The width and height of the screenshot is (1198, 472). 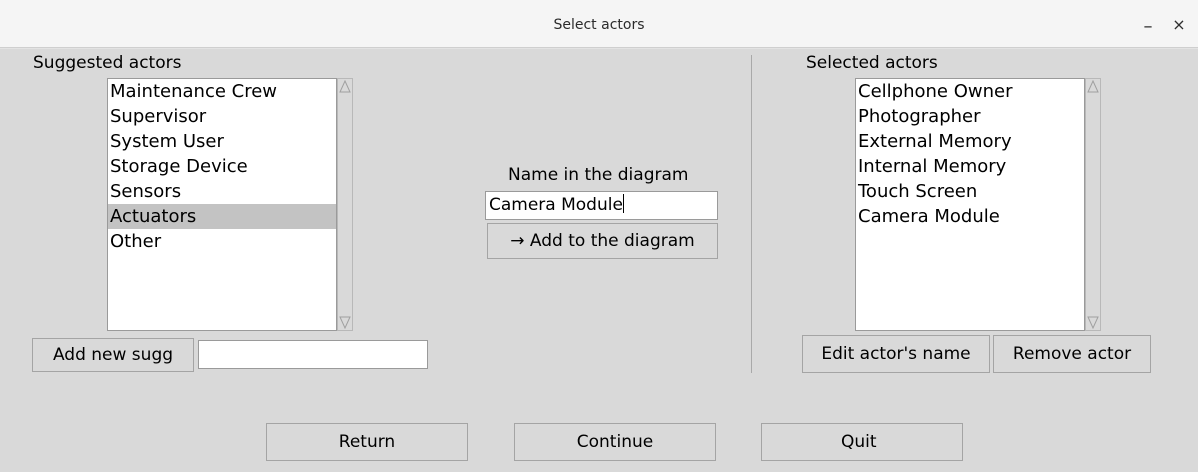 What do you see at coordinates (113, 355) in the screenshot?
I see `add-new-suggestion-button: Add new sugg` at bounding box center [113, 355].